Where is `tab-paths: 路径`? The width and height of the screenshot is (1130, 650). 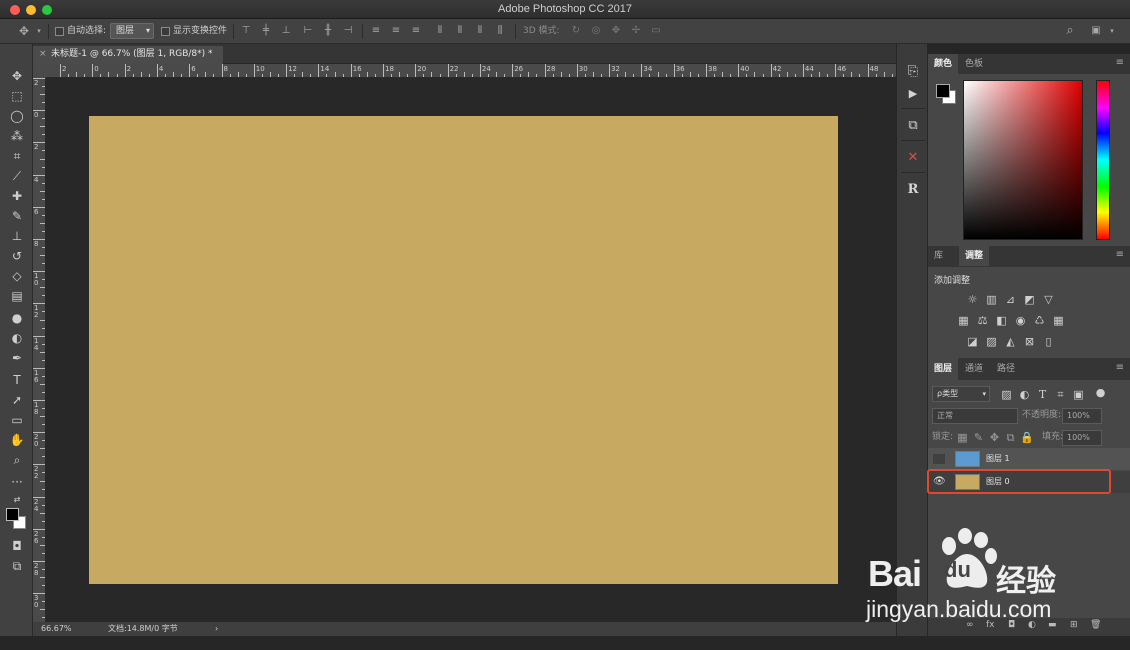
tab-paths: 路径 is located at coordinates (1006, 369).